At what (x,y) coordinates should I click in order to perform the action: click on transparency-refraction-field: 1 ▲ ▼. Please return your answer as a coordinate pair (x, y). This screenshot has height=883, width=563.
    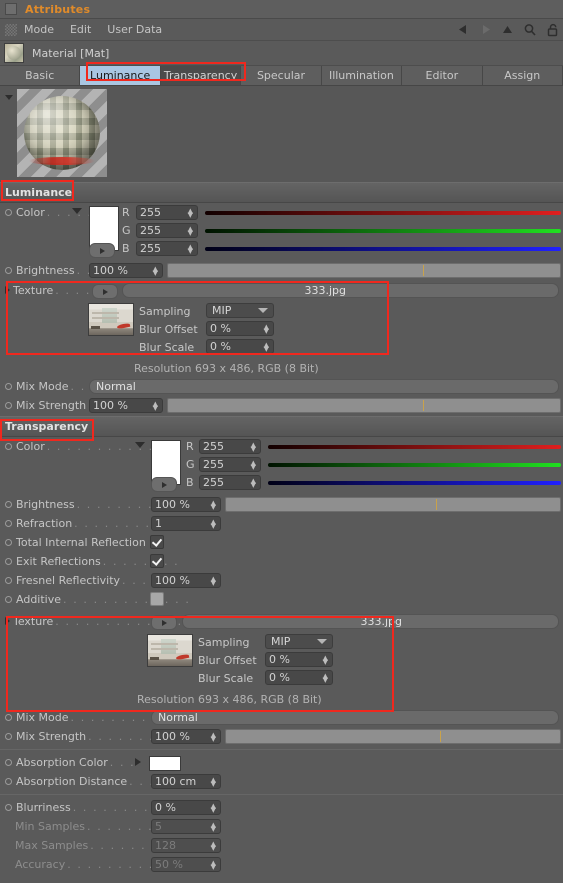
    Looking at the image, I should click on (186, 523).